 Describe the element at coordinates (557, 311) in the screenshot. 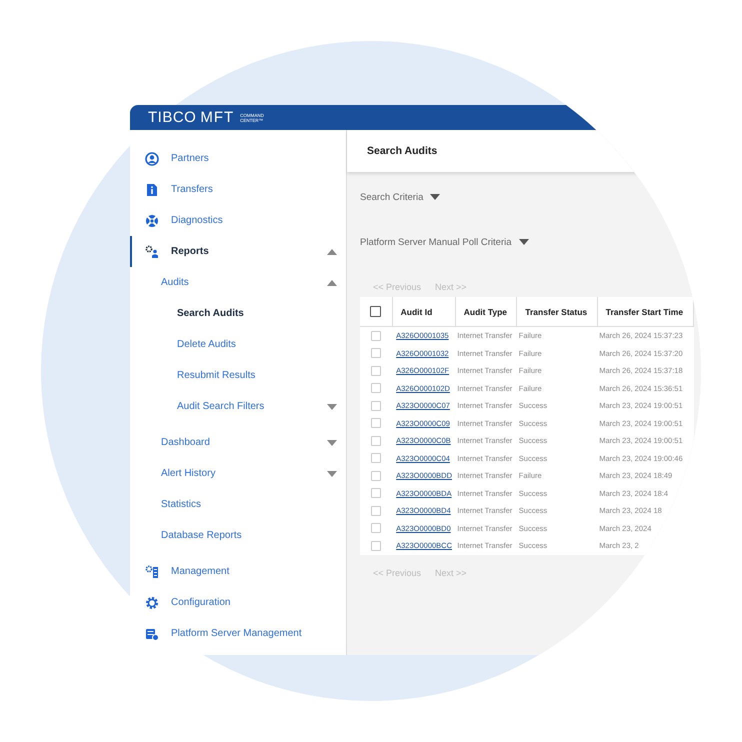

I see `column-header: Transfer Status` at that location.